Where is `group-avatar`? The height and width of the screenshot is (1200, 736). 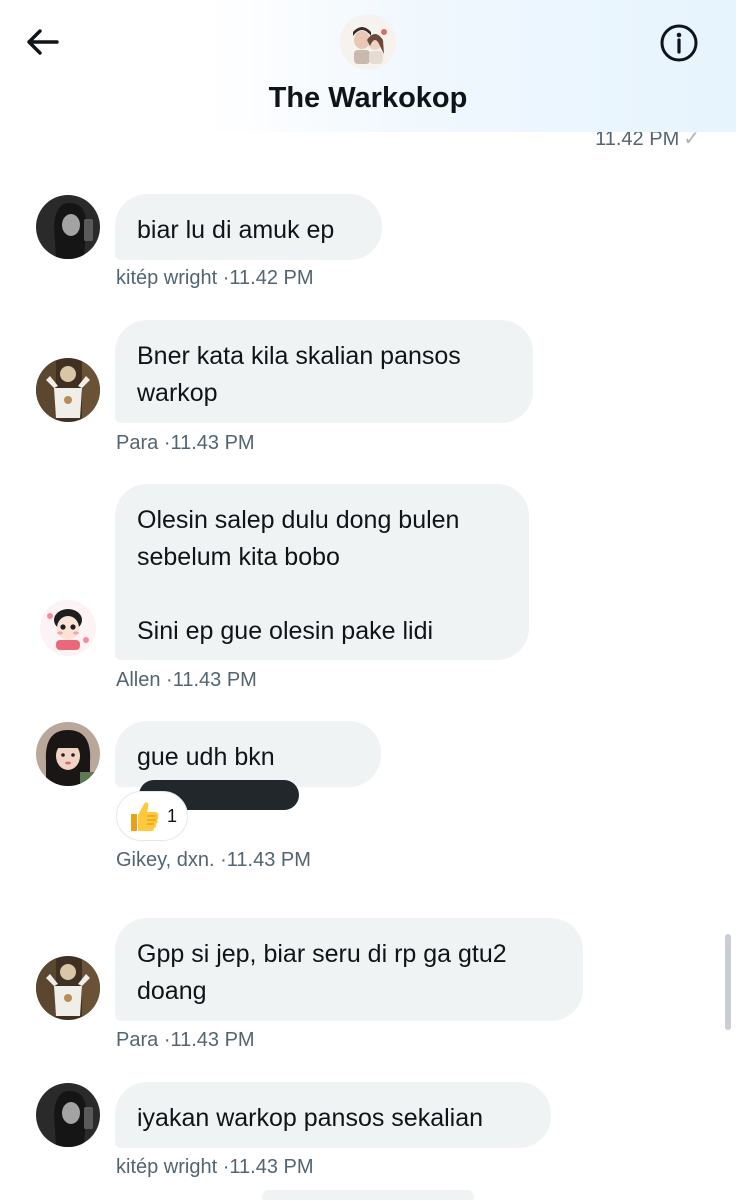 group-avatar is located at coordinates (368, 42).